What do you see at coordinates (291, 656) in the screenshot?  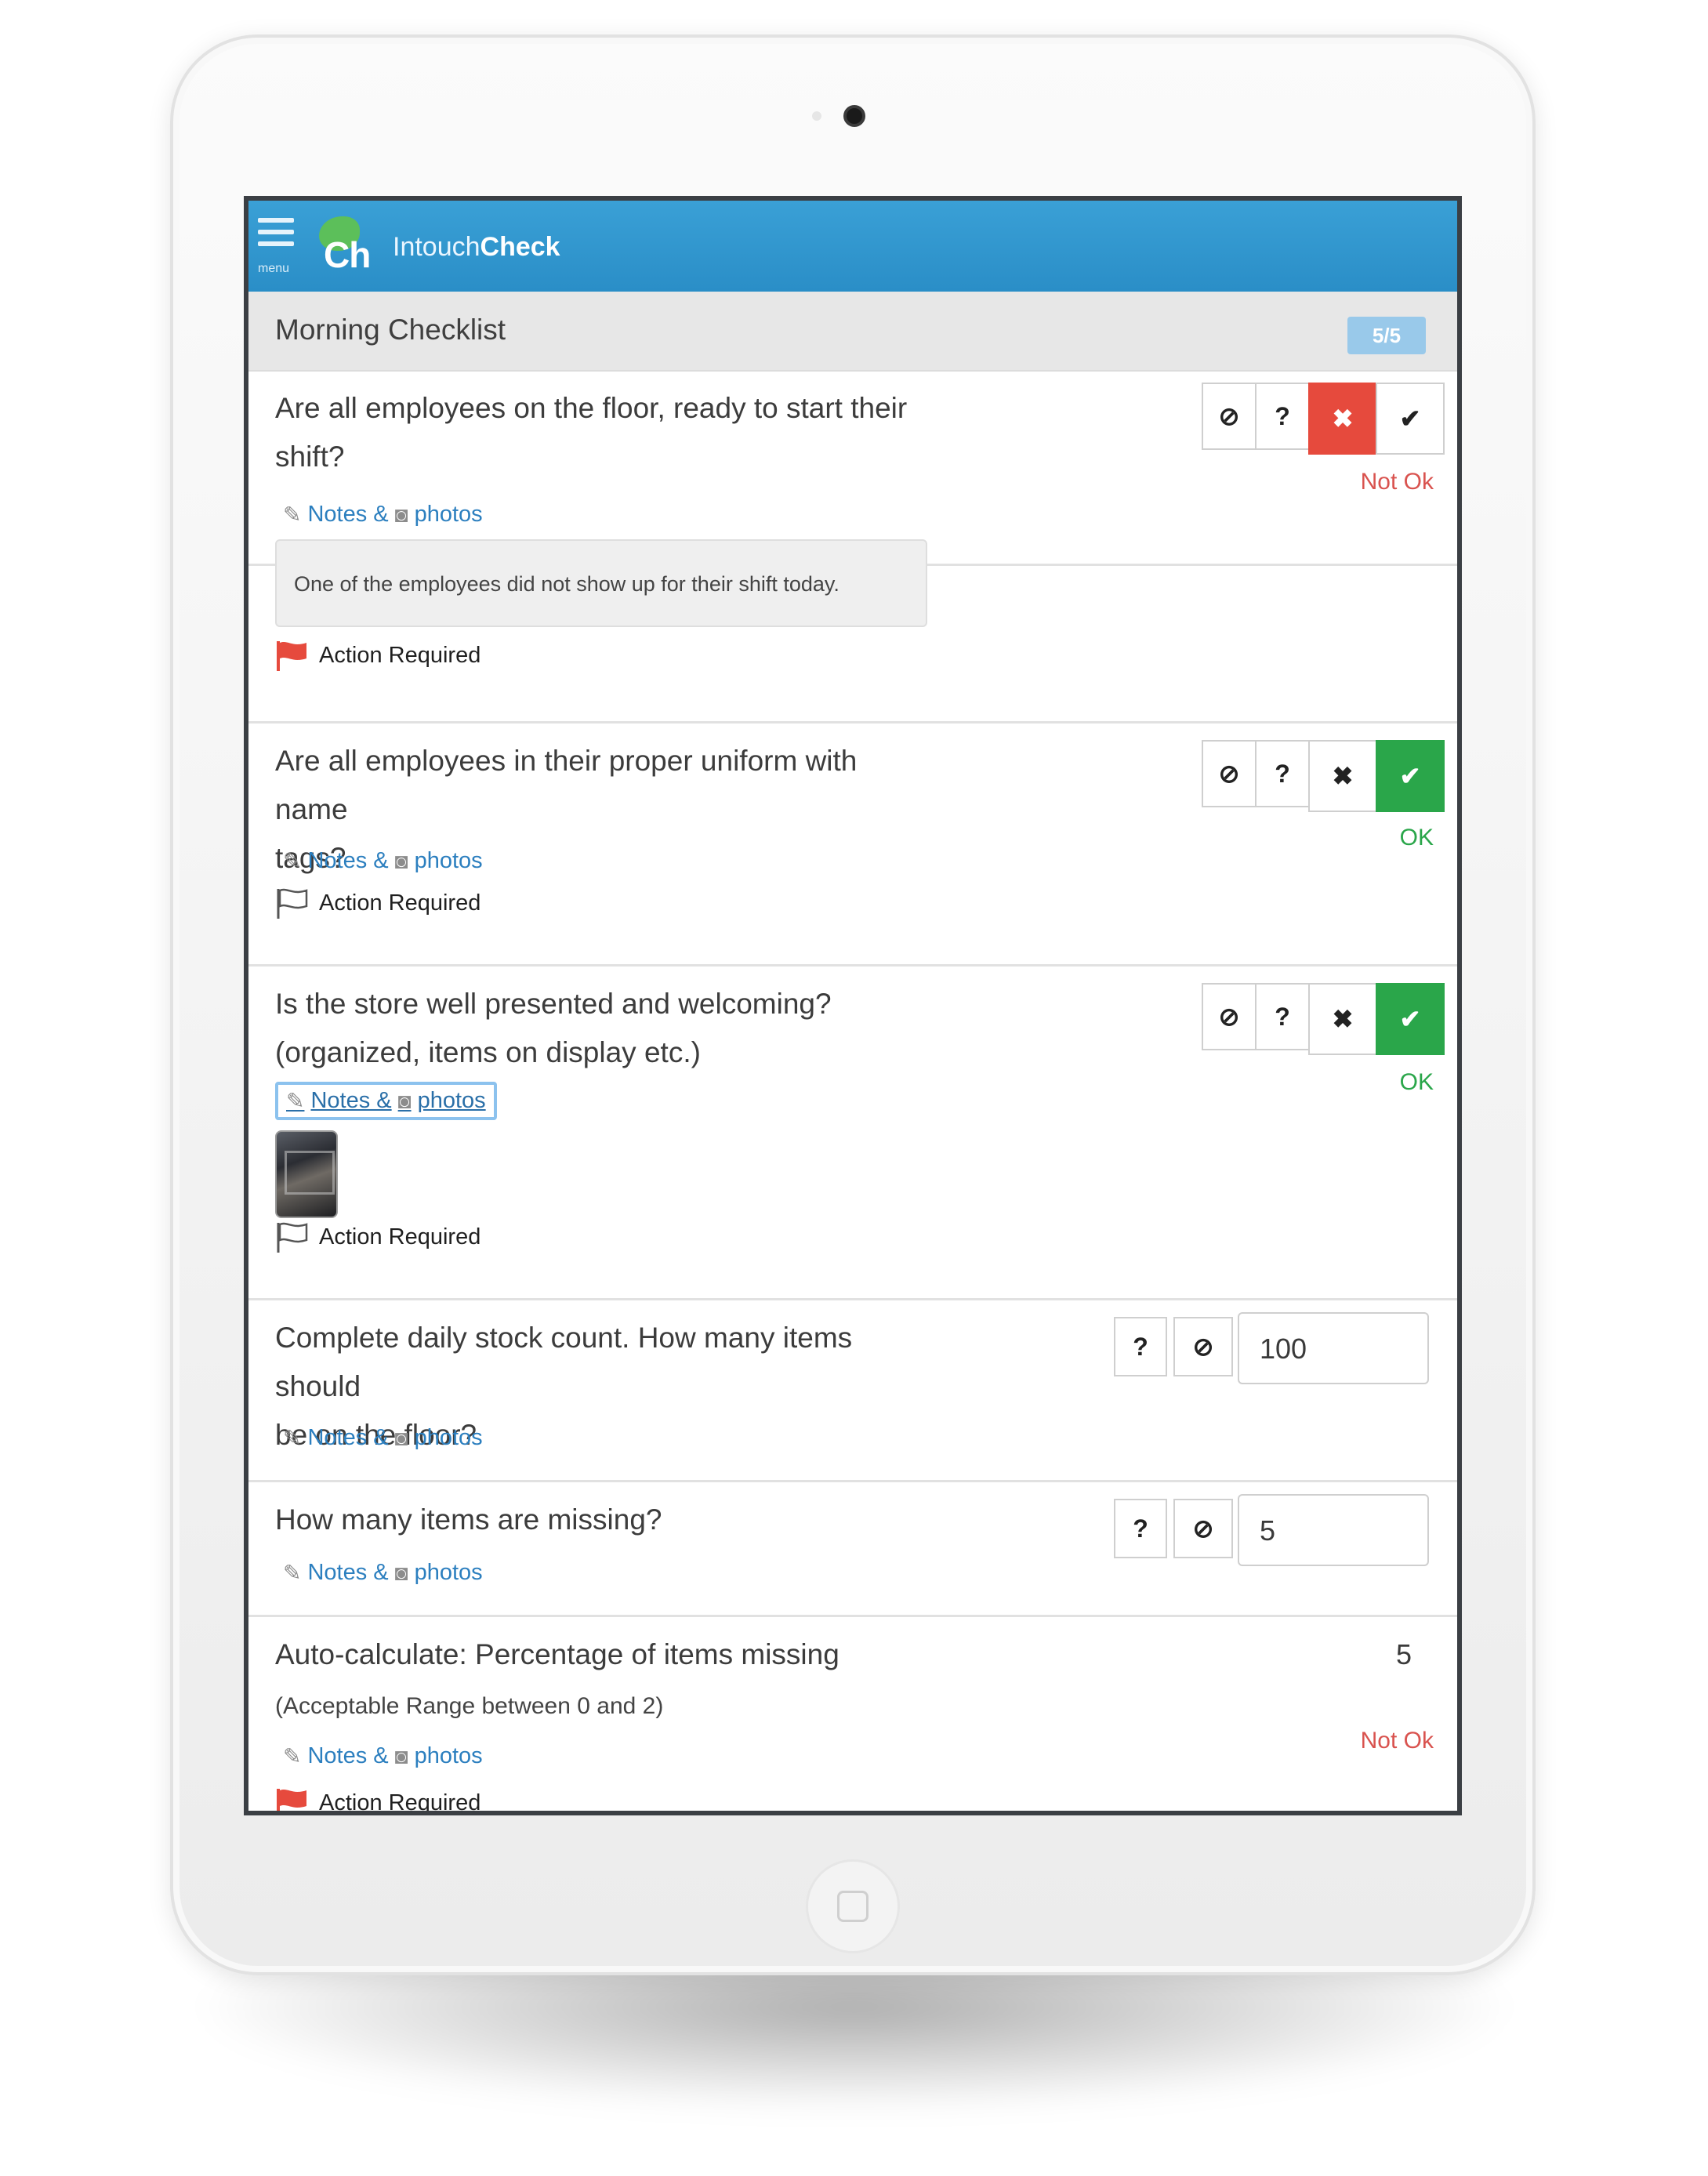 I see `flag-icon` at bounding box center [291, 656].